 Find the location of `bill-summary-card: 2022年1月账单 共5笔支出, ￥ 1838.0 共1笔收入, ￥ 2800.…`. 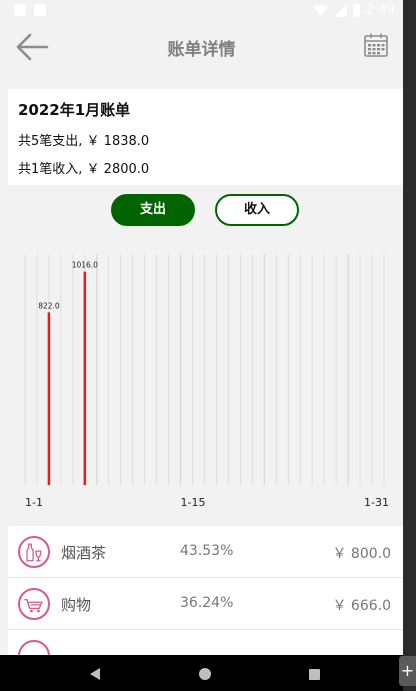

bill-summary-card: 2022年1月账单 共5笔支出, ￥ 1838.0 共1笔收入, ￥ 2800.… is located at coordinates (205, 137).